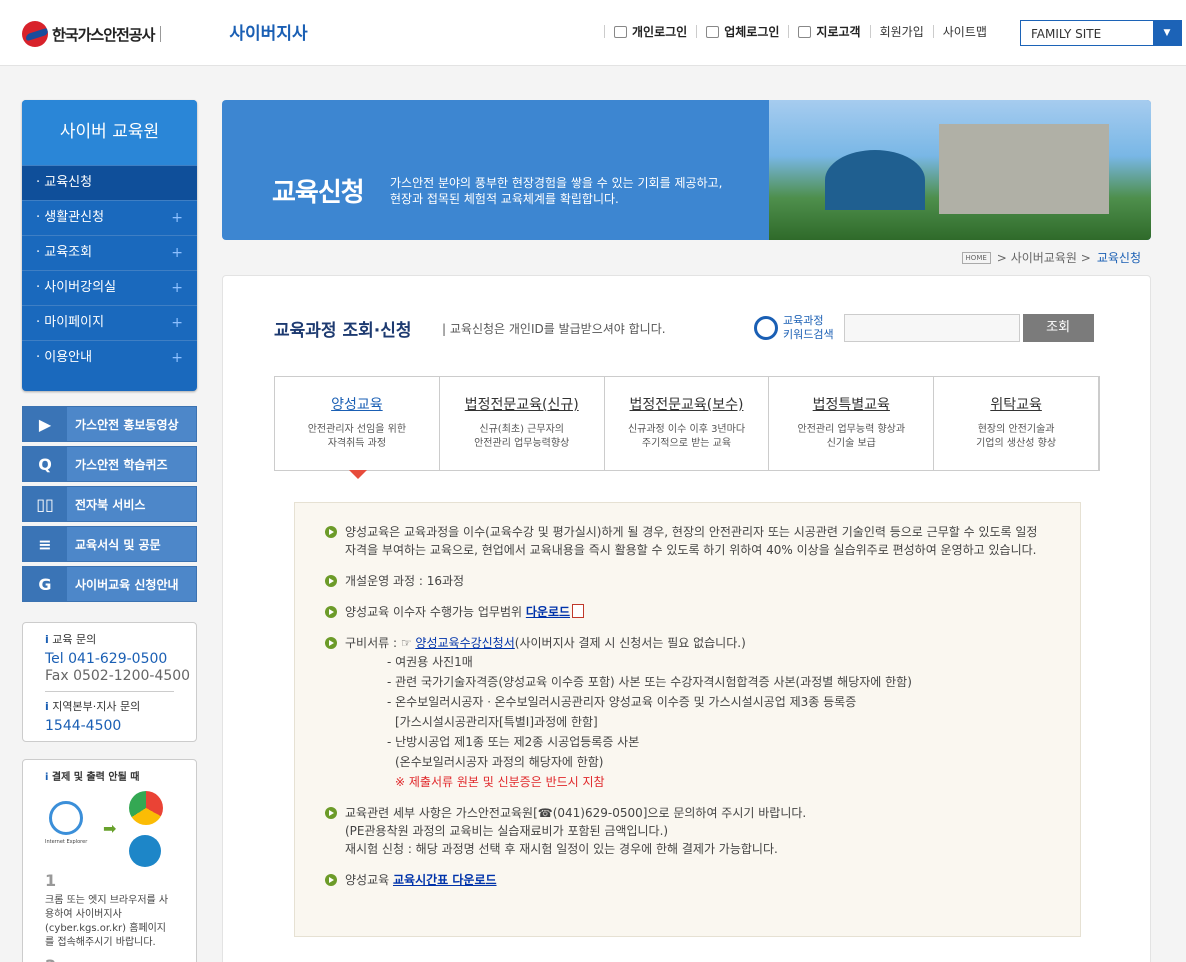 The height and width of the screenshot is (962, 1186). Describe the element at coordinates (109, 252) in the screenshot. I see `side-item-edu-lookup: · 교육조회 +` at that location.